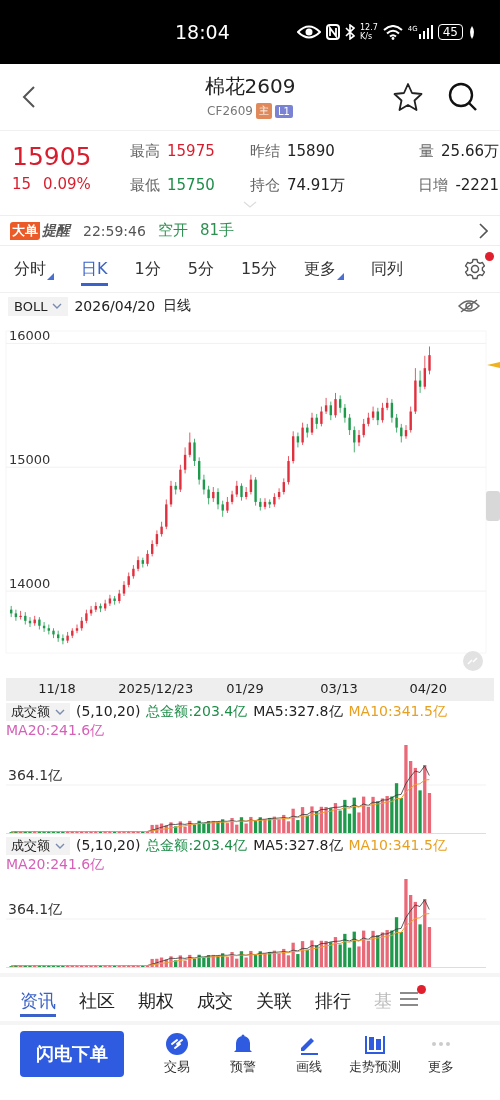 The height and width of the screenshot is (1100, 500). What do you see at coordinates (350, 32) in the screenshot?
I see `bluetooth-icon` at bounding box center [350, 32].